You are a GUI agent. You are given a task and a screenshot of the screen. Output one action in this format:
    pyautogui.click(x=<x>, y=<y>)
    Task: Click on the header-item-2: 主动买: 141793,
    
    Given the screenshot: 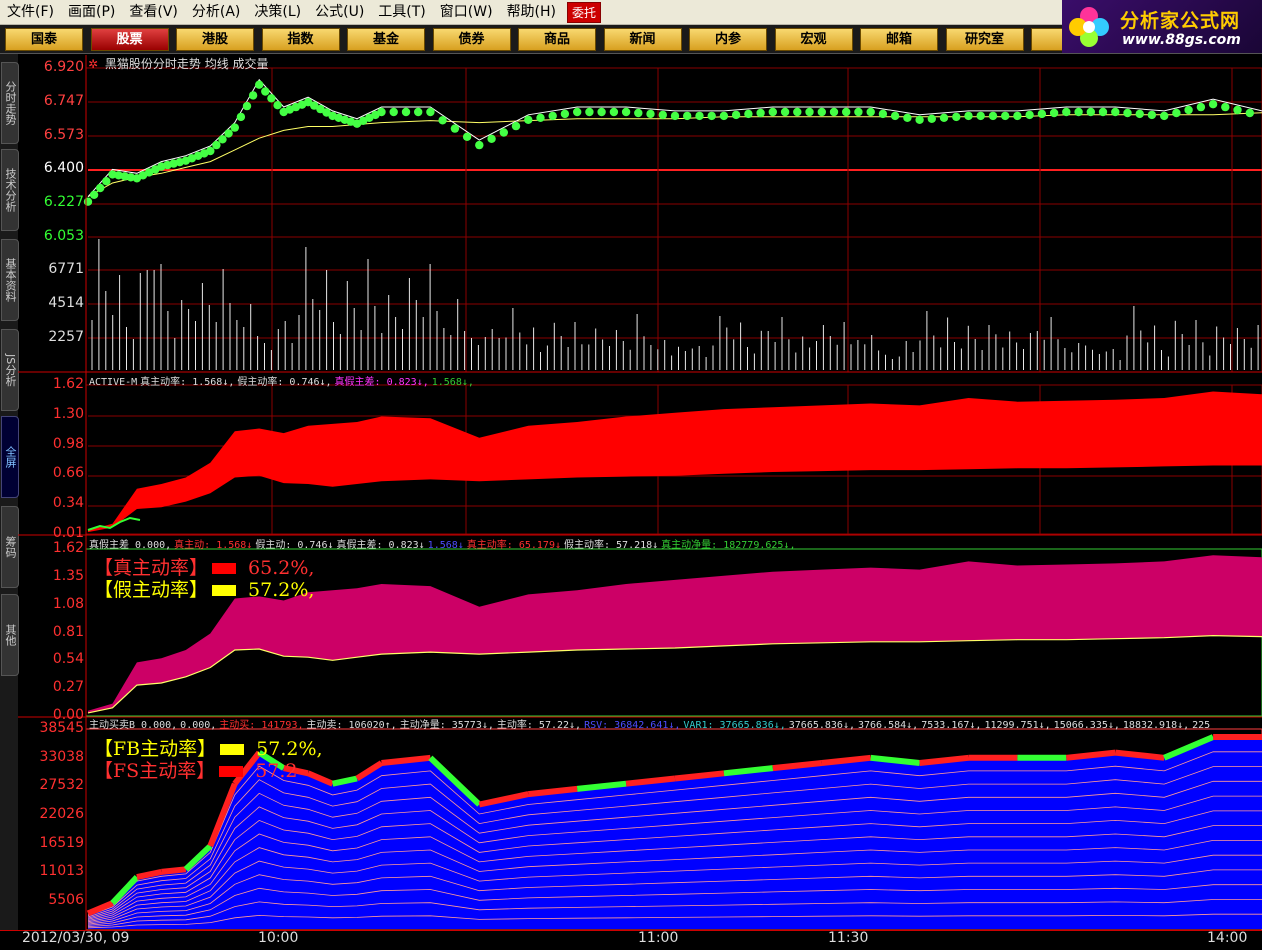 What is the action you would take?
    pyautogui.click(x=261, y=725)
    